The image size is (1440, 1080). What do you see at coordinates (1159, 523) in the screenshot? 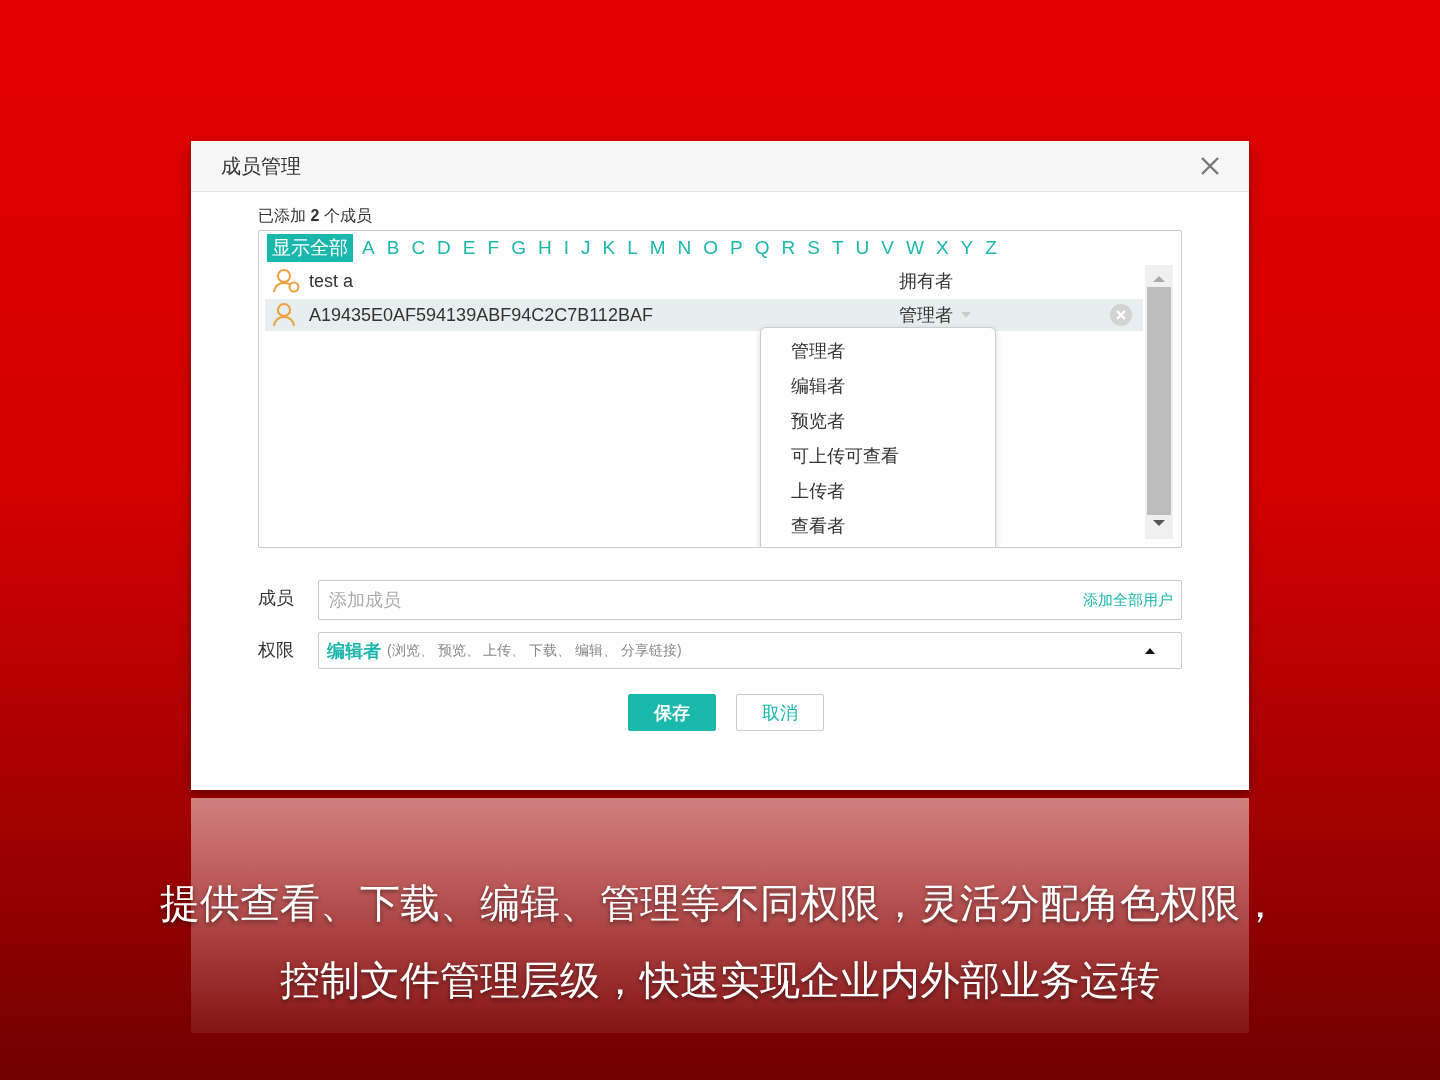
I see `scroll-down-icon` at bounding box center [1159, 523].